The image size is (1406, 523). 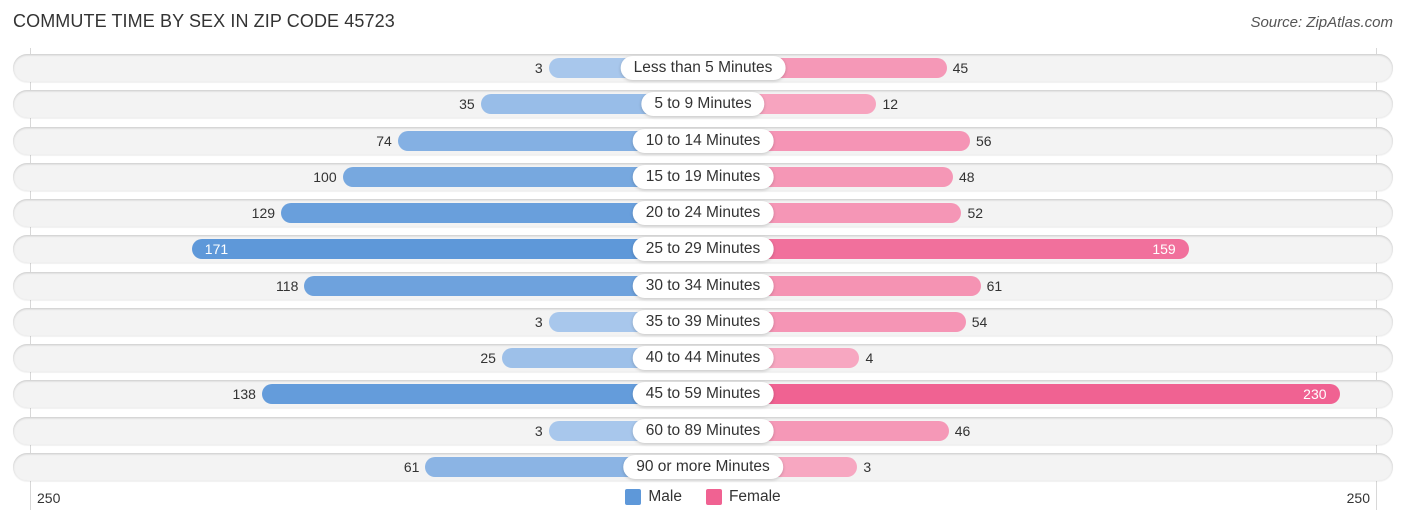 What do you see at coordinates (703, 140) in the screenshot?
I see `category-label: 10 to 14 Minutes` at bounding box center [703, 140].